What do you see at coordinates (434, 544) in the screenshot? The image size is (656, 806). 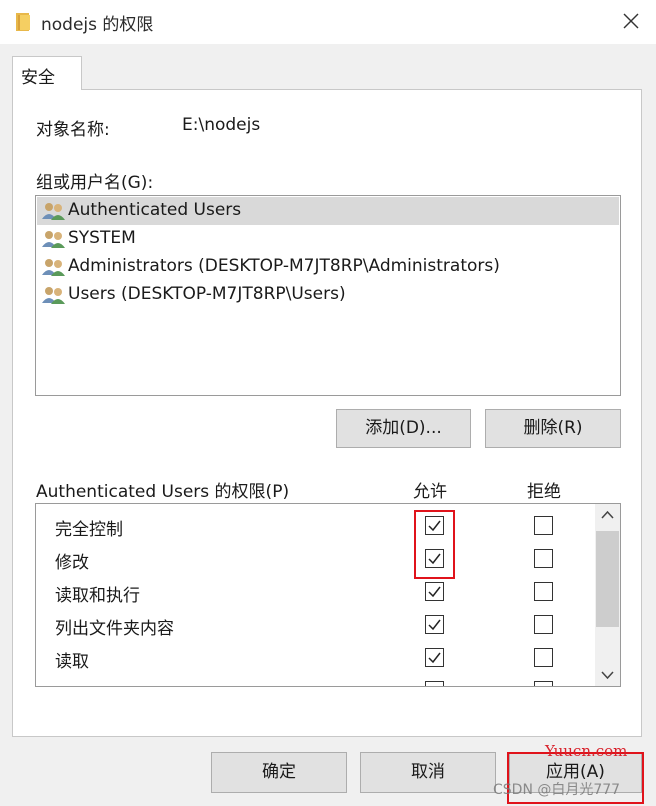 I see `highlight-allow-box` at bounding box center [434, 544].